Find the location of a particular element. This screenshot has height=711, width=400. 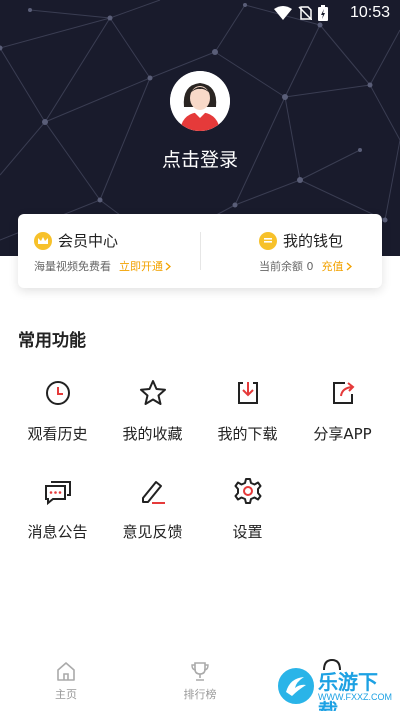

watermark-logo-icon is located at coordinates (296, 686).